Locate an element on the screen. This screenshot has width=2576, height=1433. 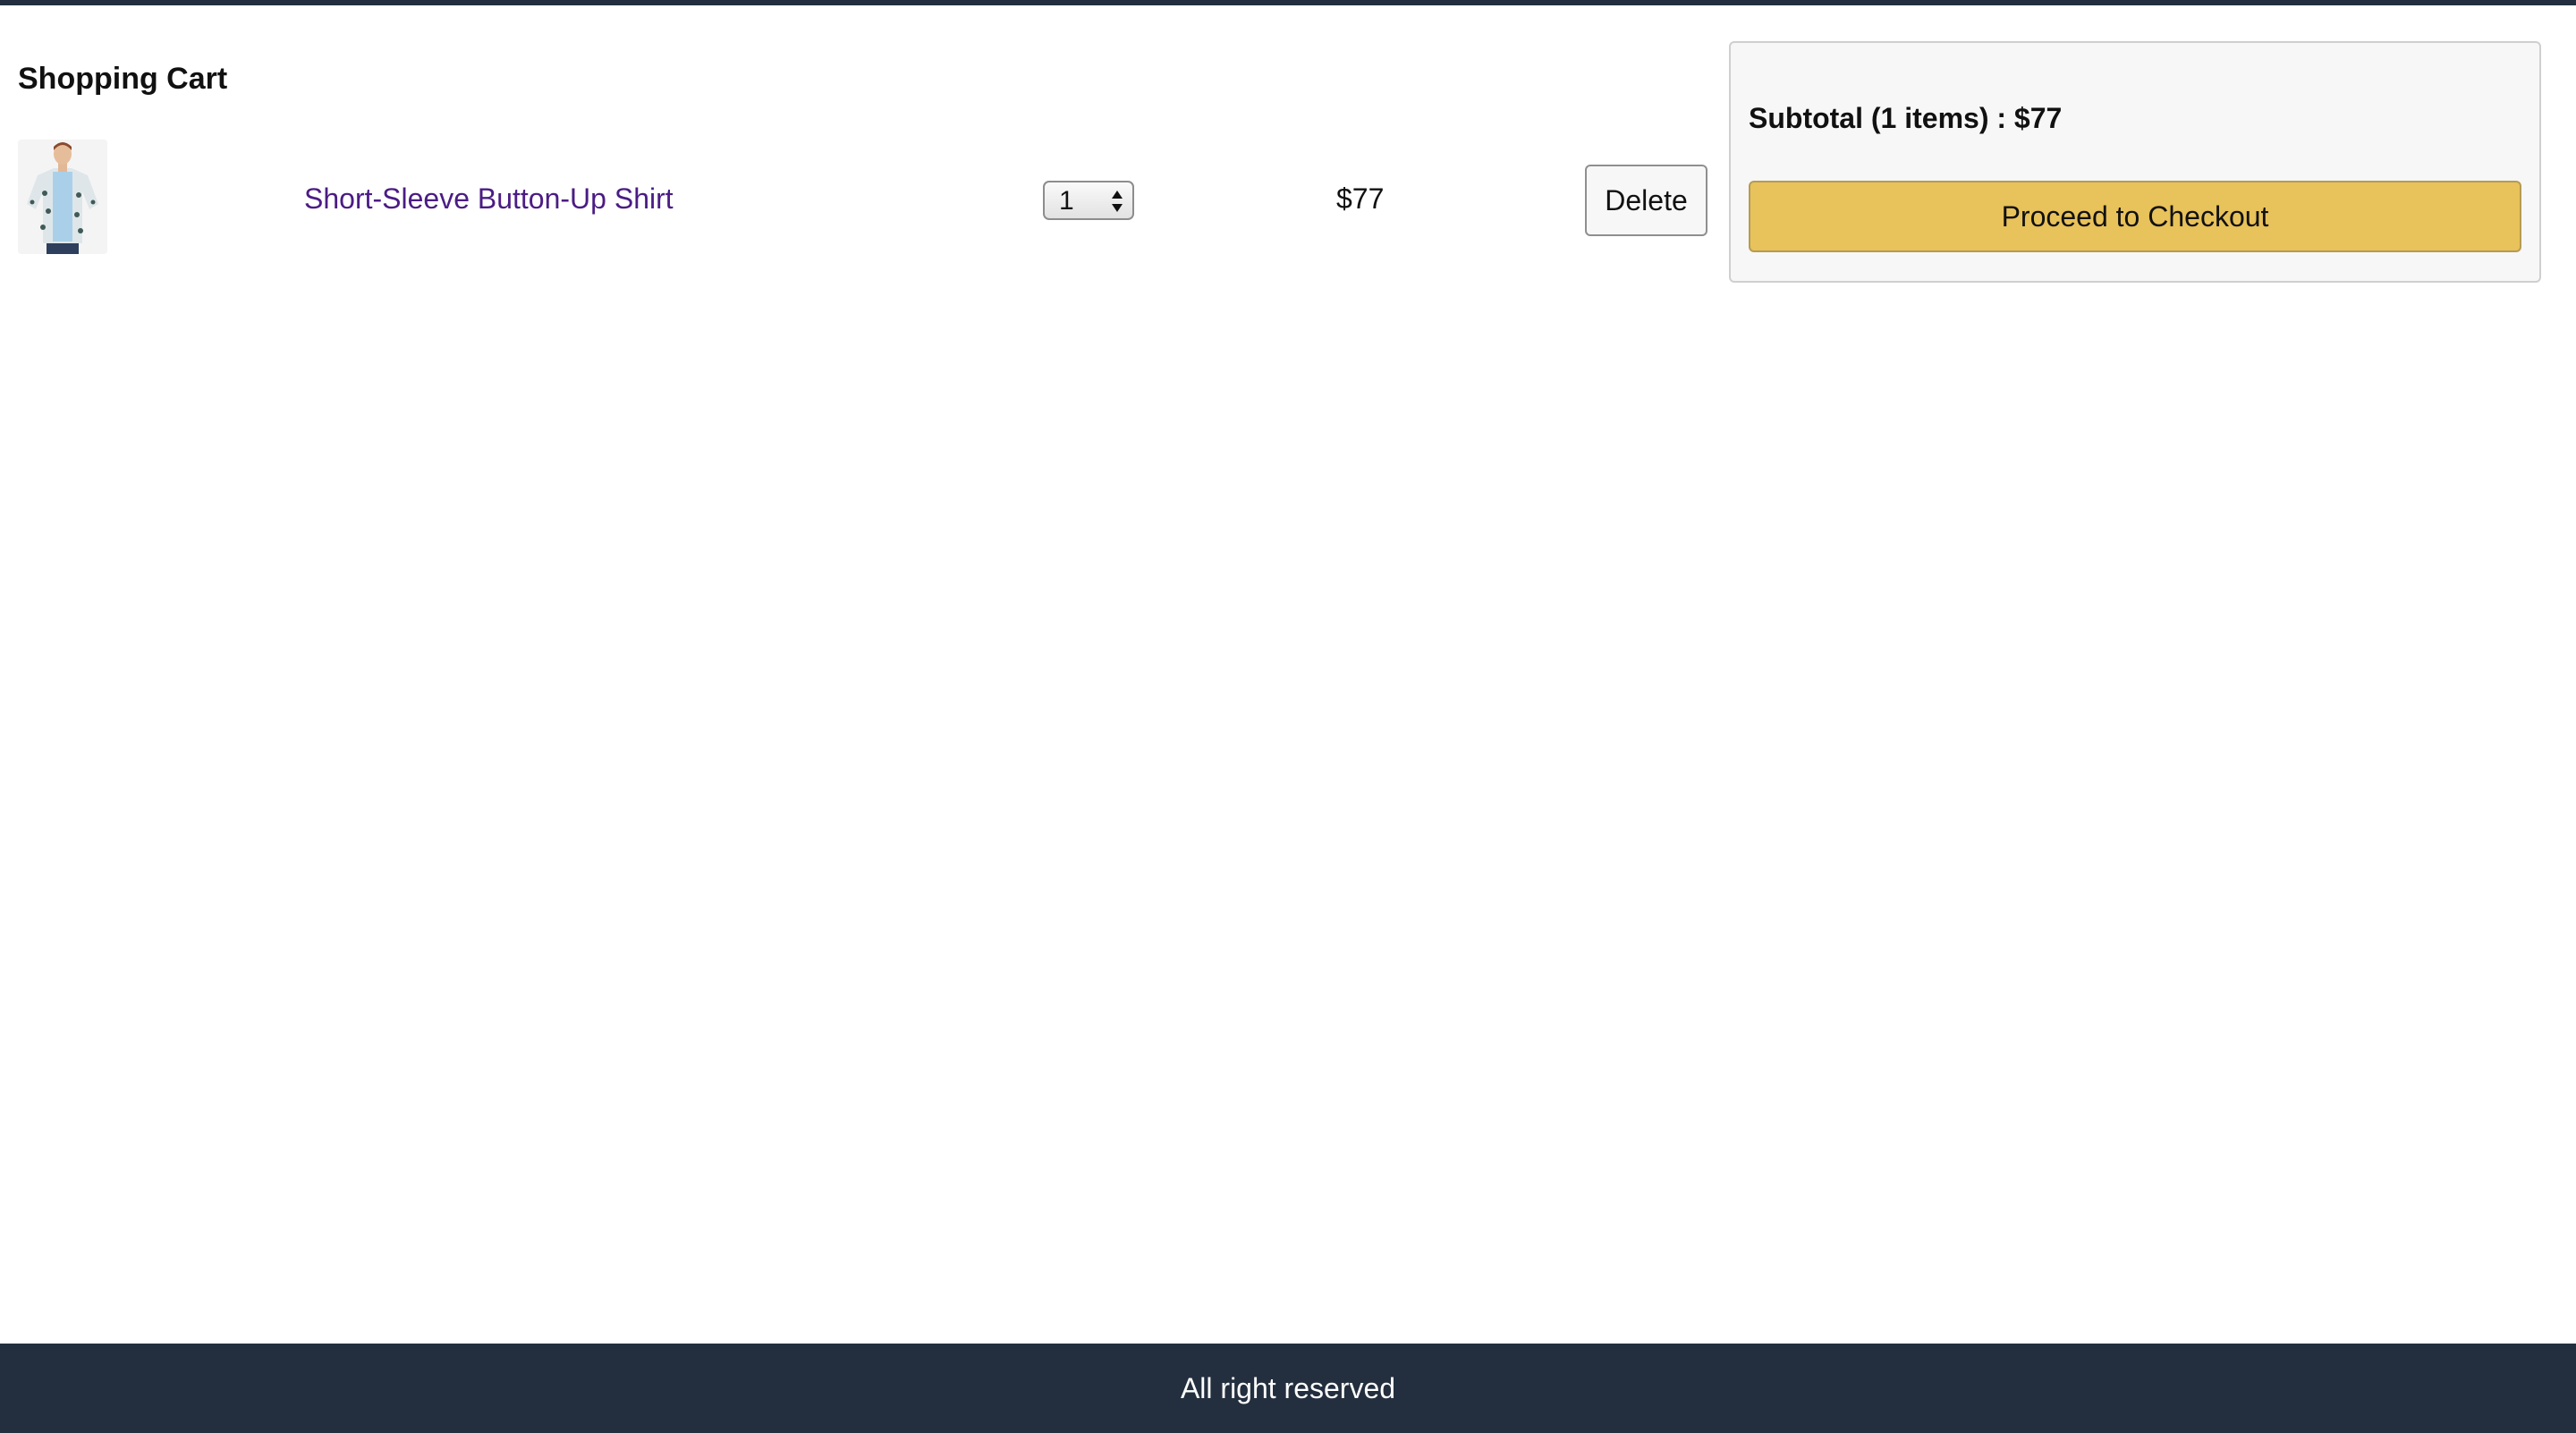
top-header-bar is located at coordinates (1288, 2).